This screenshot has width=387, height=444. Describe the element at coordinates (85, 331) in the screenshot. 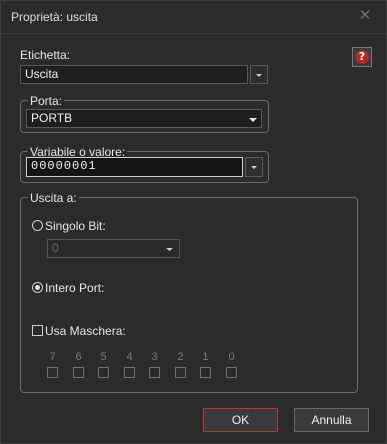

I see `usa-maschera-label: Usa Maschera:` at that location.